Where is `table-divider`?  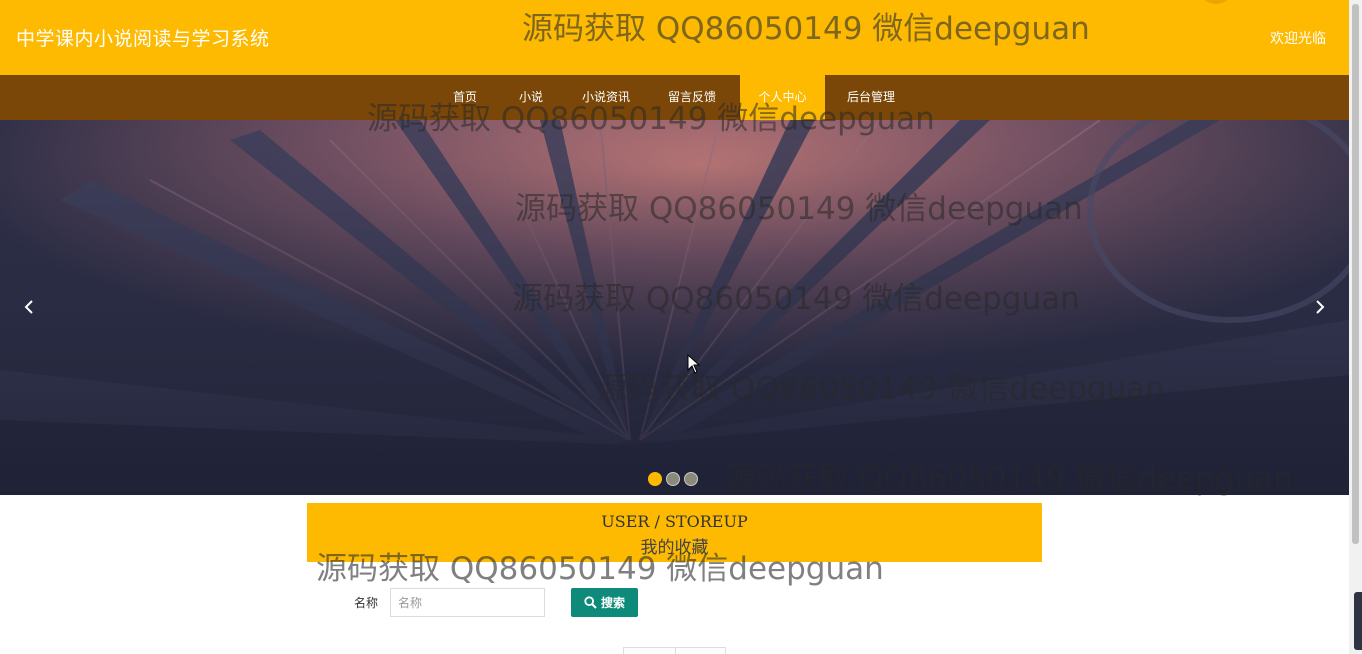 table-divider is located at coordinates (675, 651).